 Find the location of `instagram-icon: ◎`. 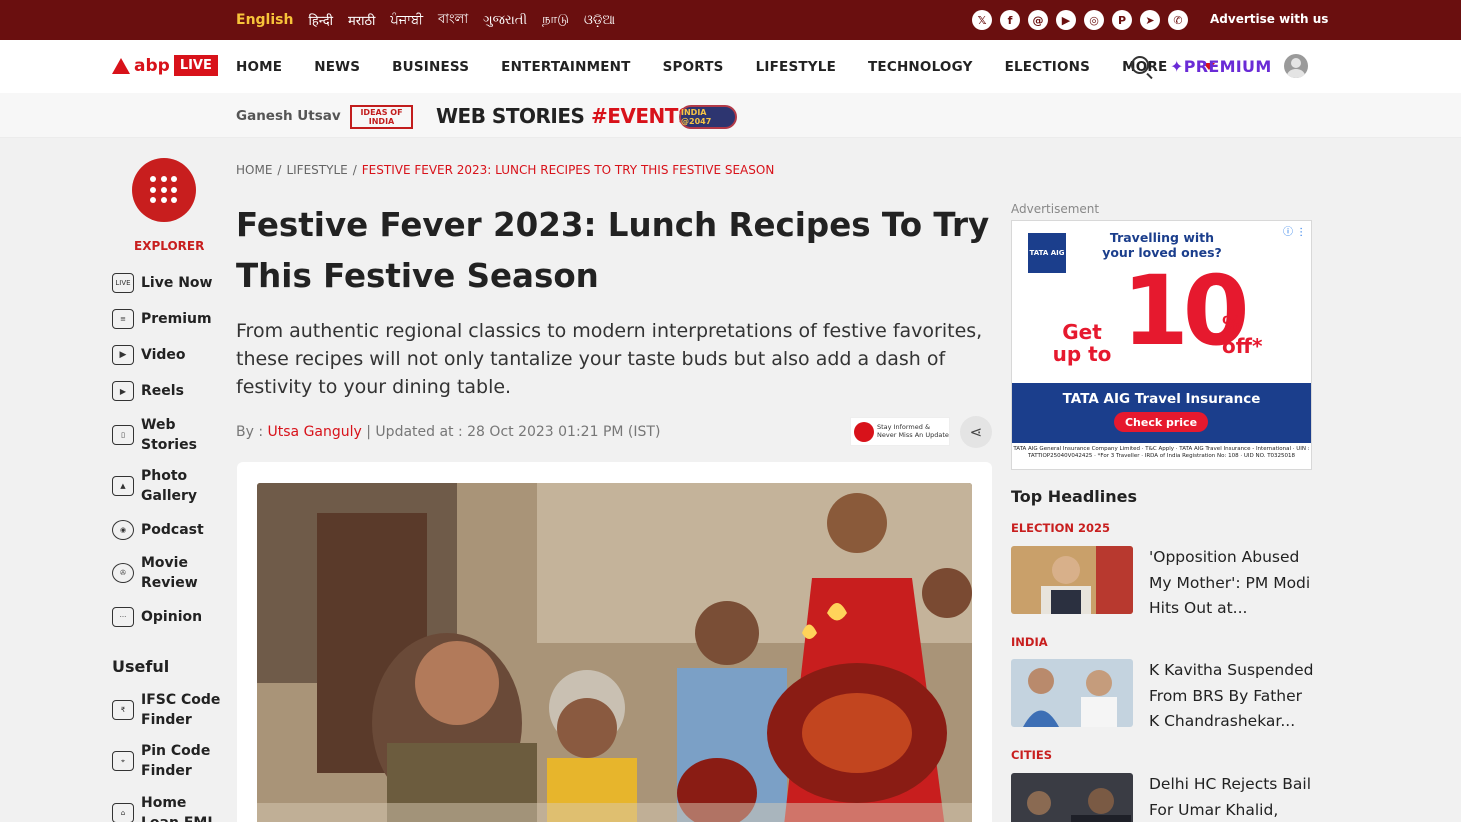

instagram-icon: ◎ is located at coordinates (1094, 20).